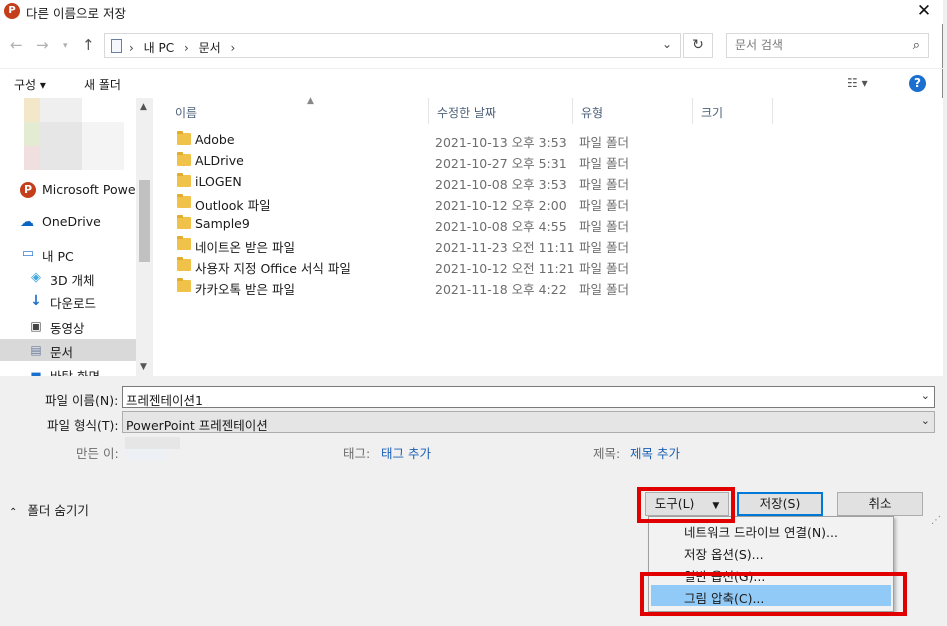 Image resolution: width=947 pixels, height=626 pixels. What do you see at coordinates (16, 45) in the screenshot?
I see `back-arrow-icon: ←` at bounding box center [16, 45].